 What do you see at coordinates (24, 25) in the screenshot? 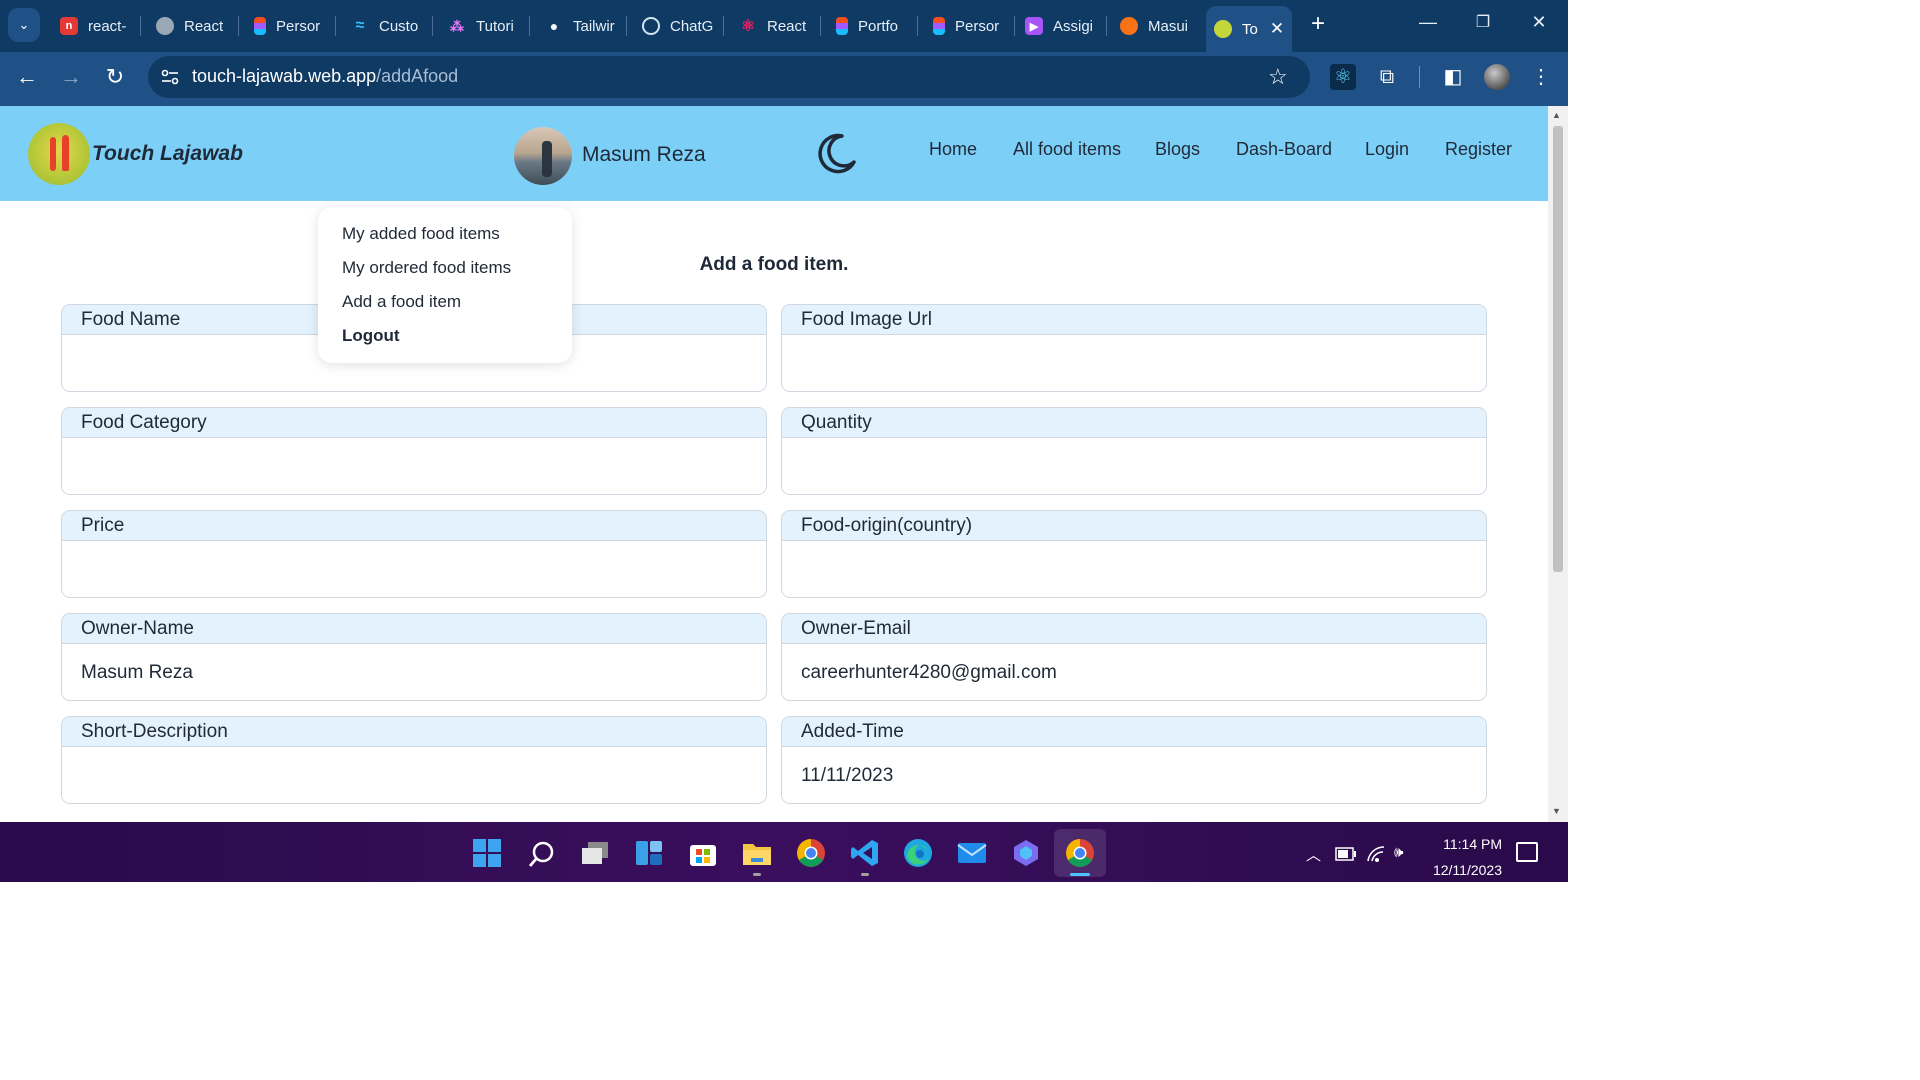
I see `tab-search-dropdown-icon: ⌄` at bounding box center [24, 25].